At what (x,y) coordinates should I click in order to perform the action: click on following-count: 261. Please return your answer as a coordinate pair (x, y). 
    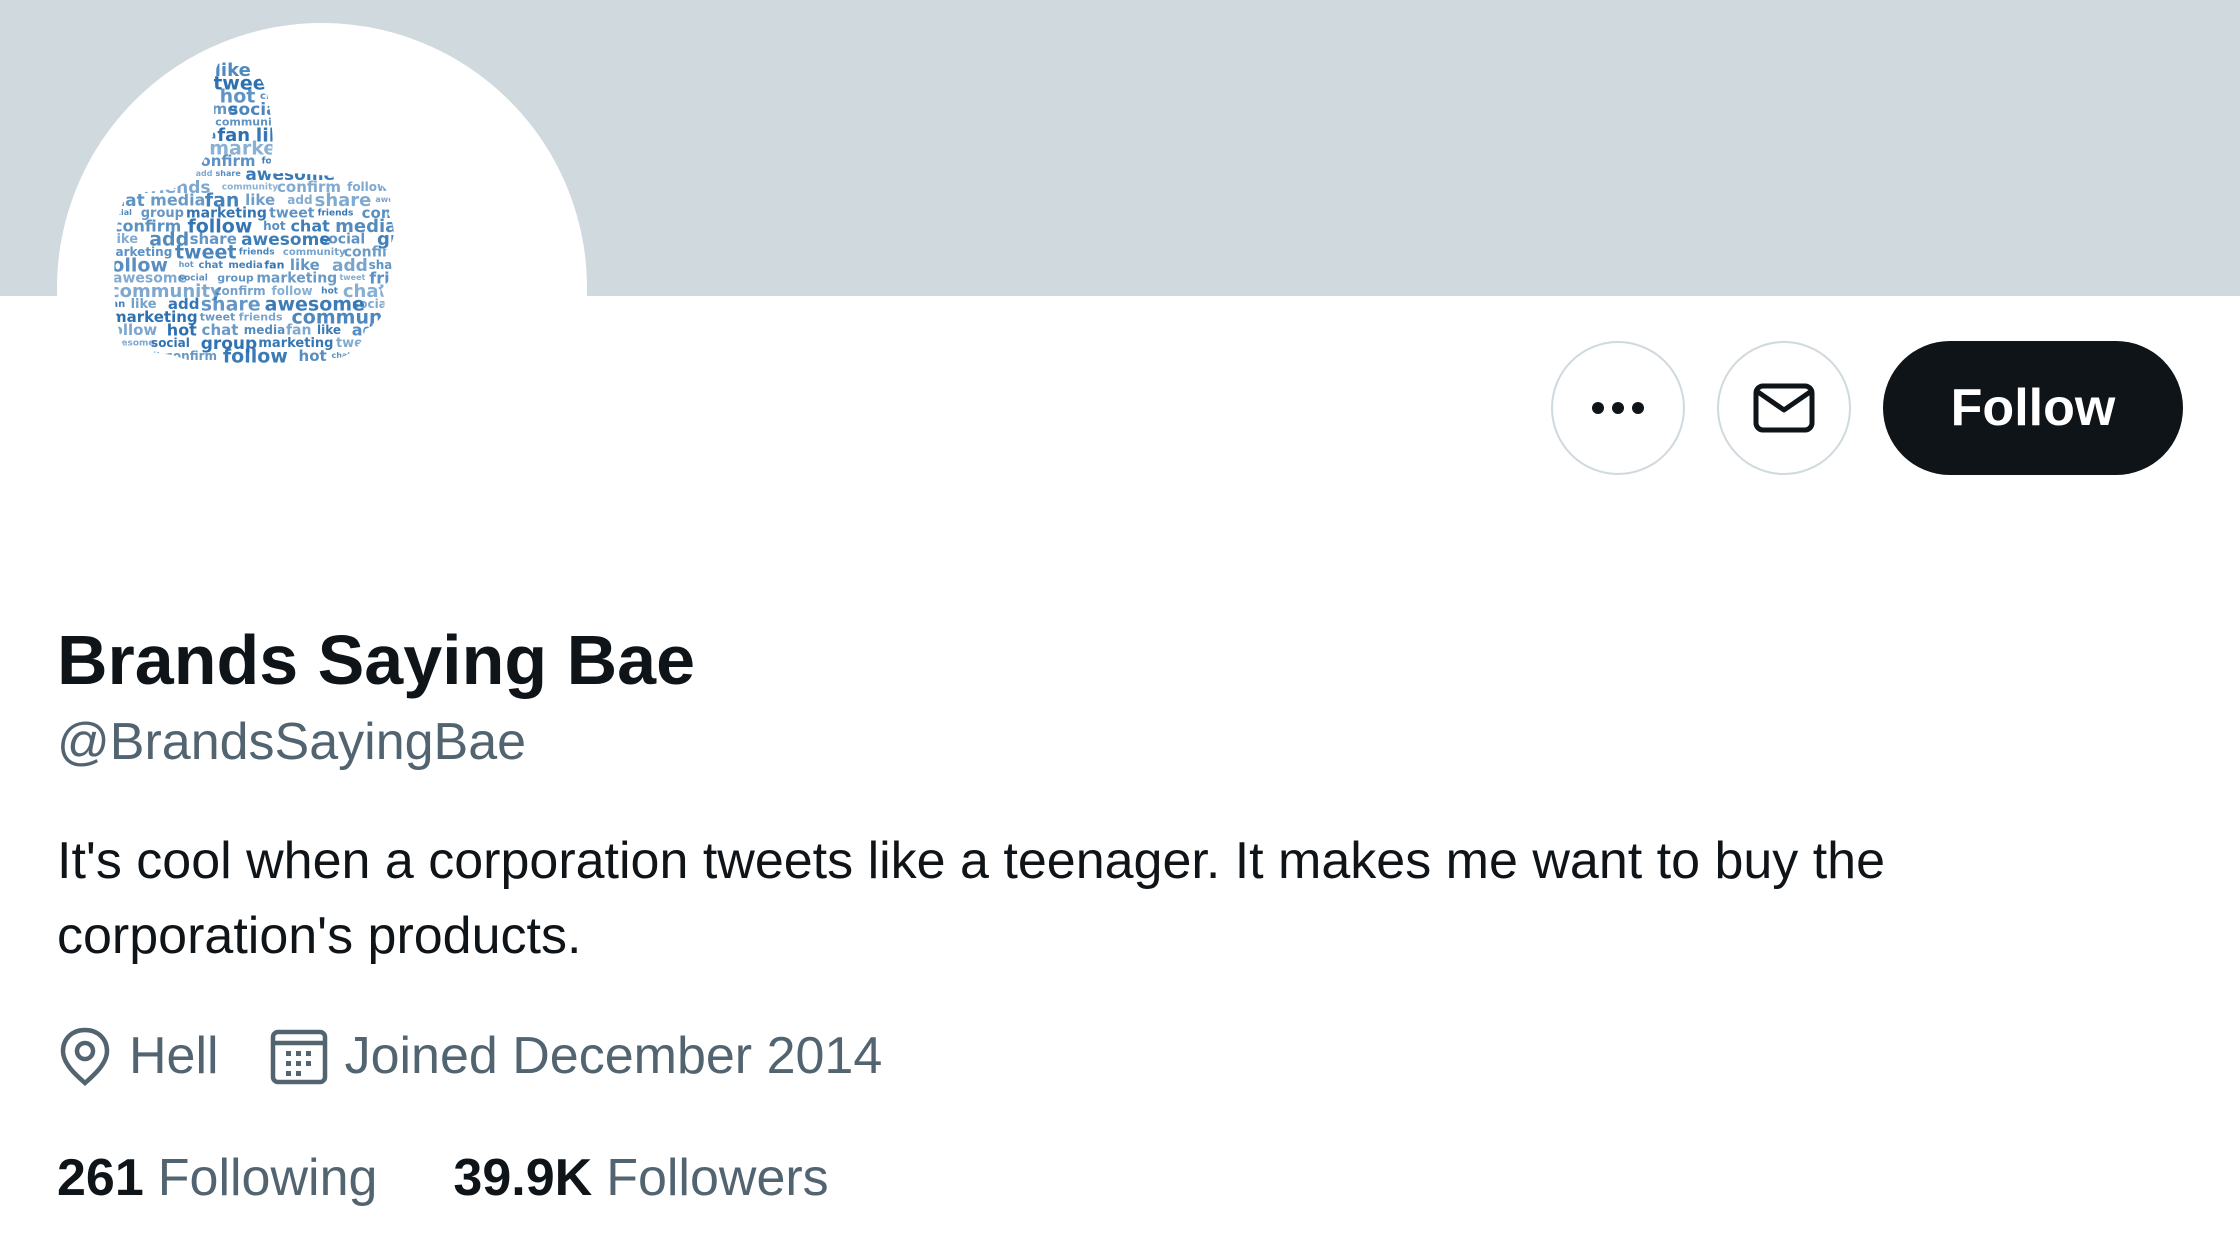
    Looking at the image, I should click on (100, 1178).